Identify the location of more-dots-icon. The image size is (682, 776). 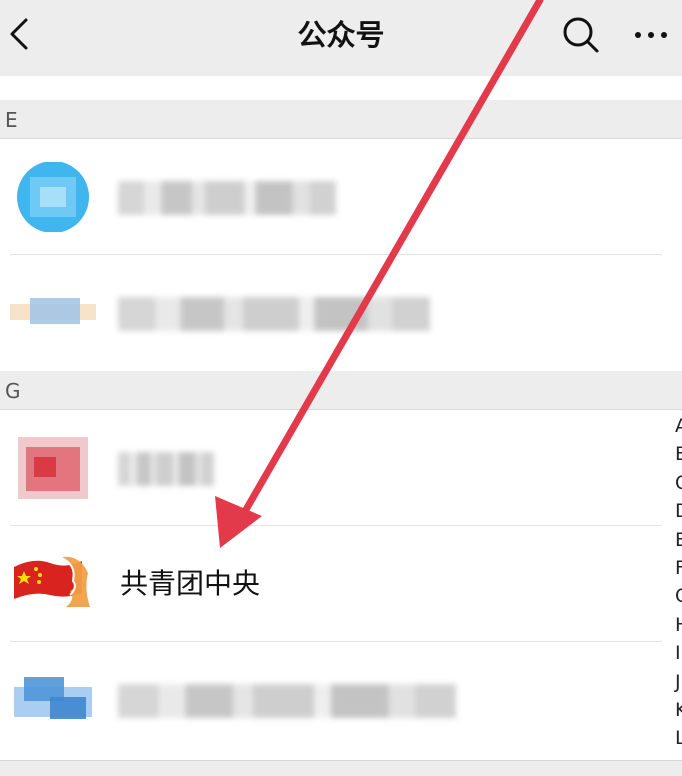
(651, 35).